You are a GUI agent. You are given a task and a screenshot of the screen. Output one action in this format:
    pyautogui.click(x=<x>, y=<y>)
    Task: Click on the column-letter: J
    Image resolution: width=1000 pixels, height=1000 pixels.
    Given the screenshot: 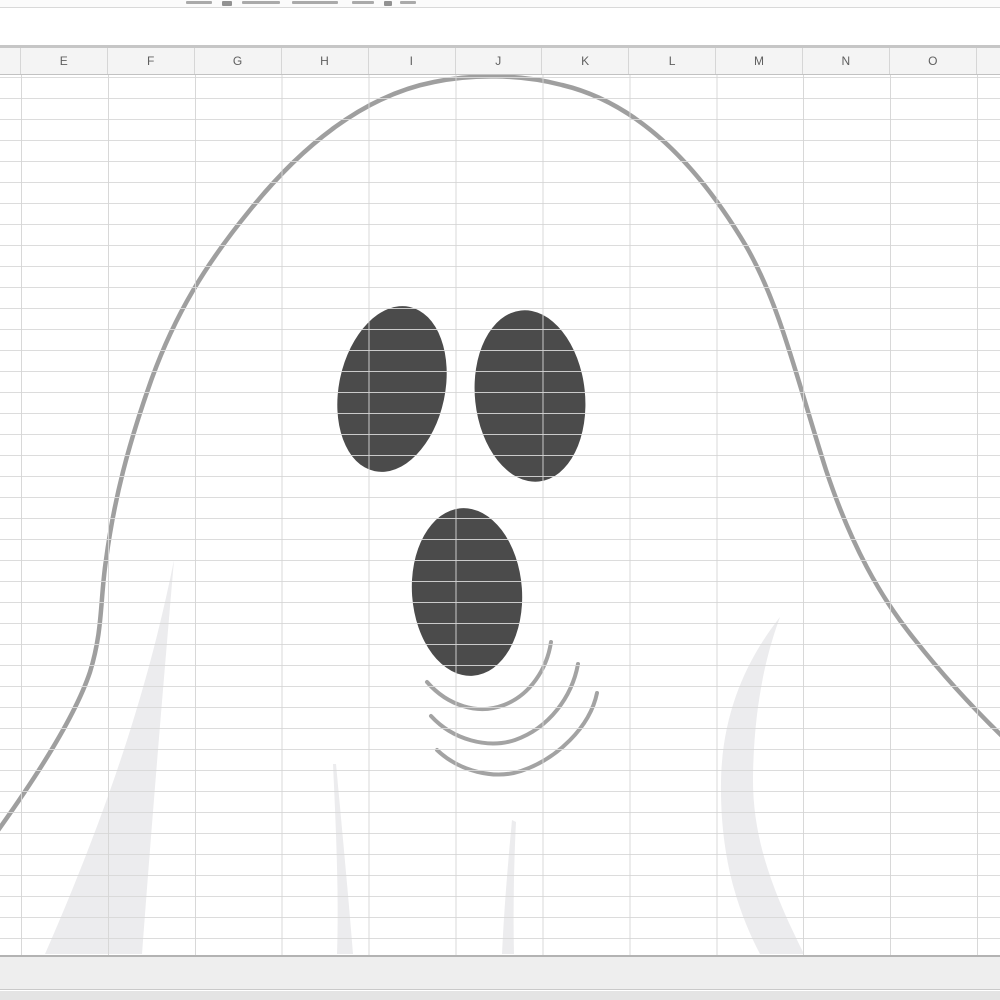 What is the action you would take?
    pyautogui.click(x=498, y=61)
    